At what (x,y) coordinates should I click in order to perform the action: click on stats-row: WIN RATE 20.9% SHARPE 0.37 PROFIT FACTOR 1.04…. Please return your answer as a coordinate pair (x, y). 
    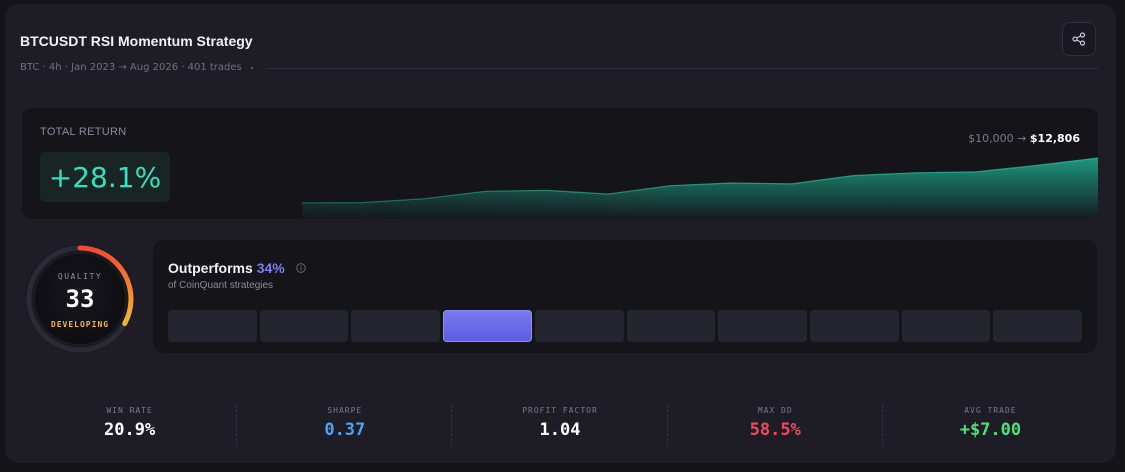
    Looking at the image, I should click on (560, 427).